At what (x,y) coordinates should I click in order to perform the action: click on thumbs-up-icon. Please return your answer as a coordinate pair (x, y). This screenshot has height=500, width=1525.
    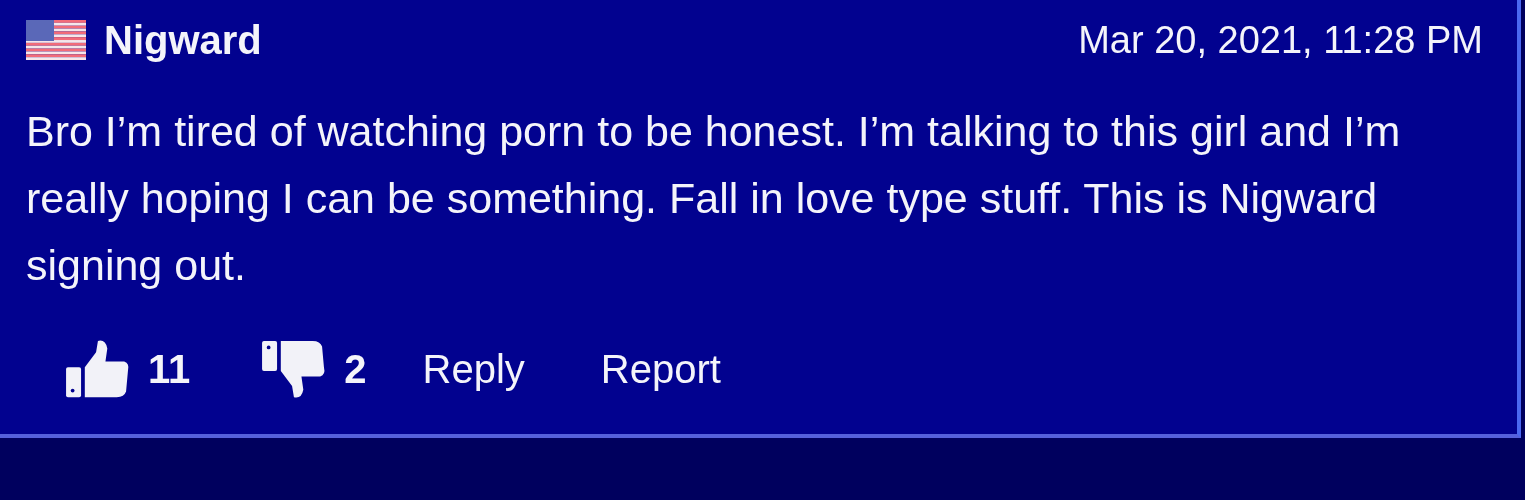
    Looking at the image, I should click on (97, 369).